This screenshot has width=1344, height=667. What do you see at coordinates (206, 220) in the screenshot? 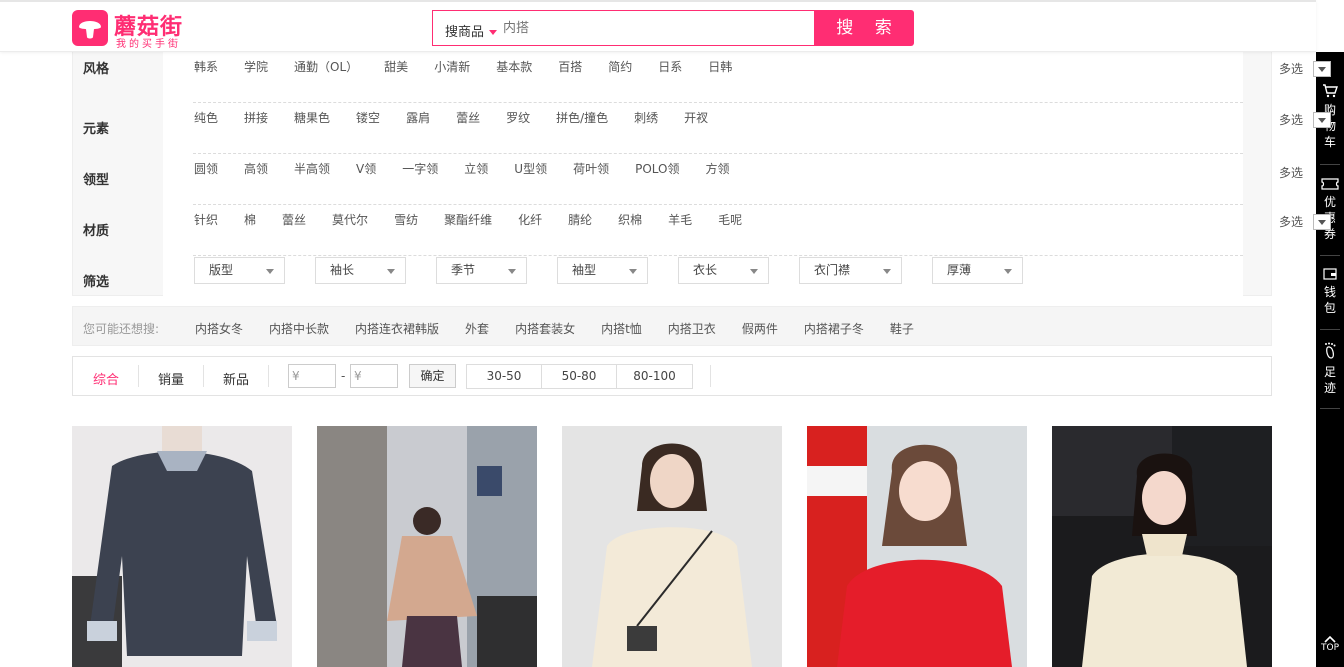
I see `filter-option: 针织` at bounding box center [206, 220].